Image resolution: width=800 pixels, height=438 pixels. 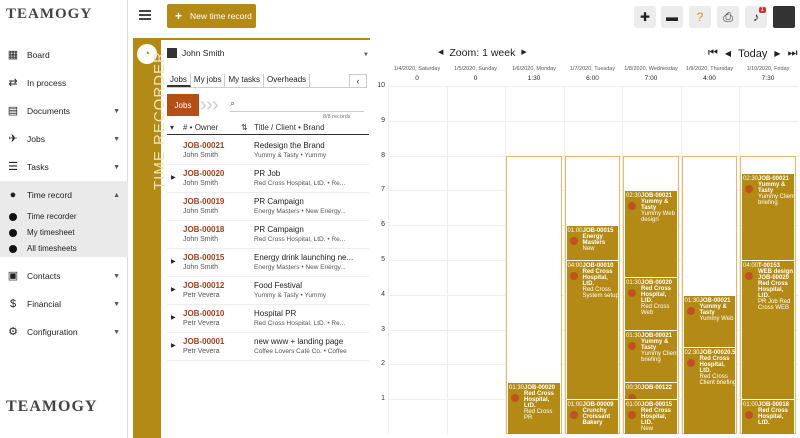 What do you see at coordinates (183, 105) in the screenshot?
I see `jobs-filter-button: Jobs` at bounding box center [183, 105].